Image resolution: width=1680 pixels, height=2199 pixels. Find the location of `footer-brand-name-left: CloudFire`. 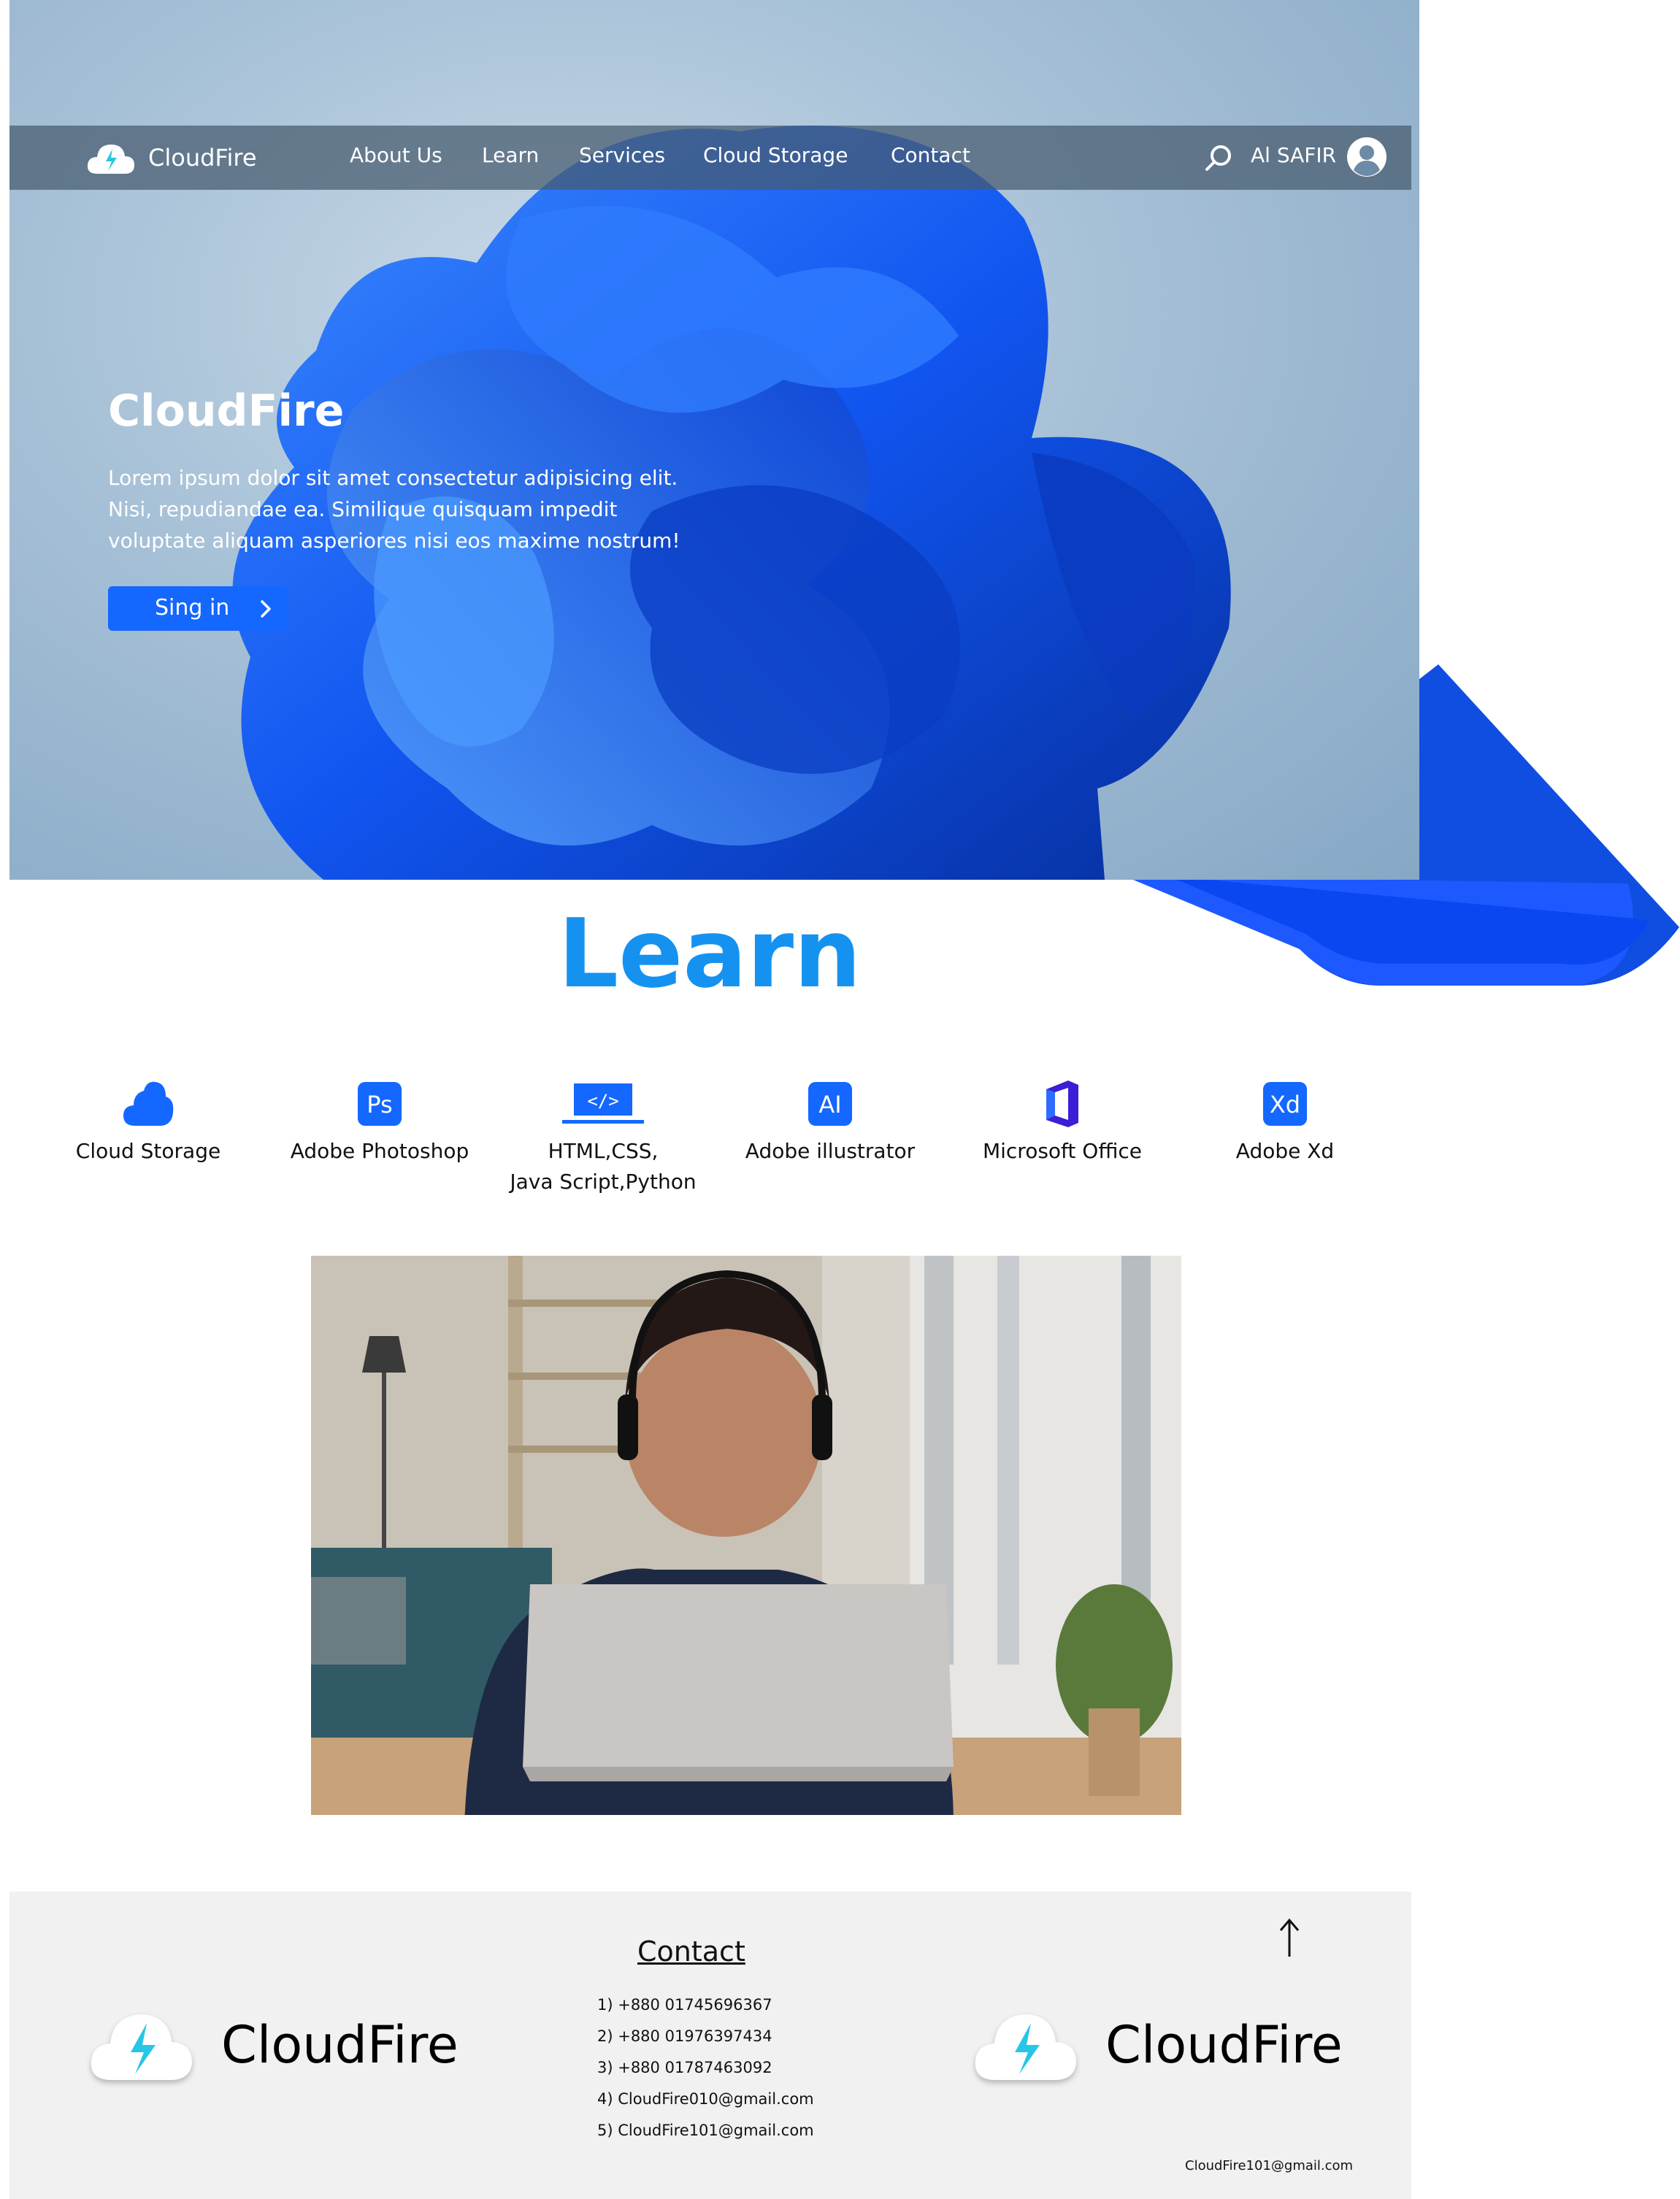

footer-brand-name-left: CloudFire is located at coordinates (340, 2045).